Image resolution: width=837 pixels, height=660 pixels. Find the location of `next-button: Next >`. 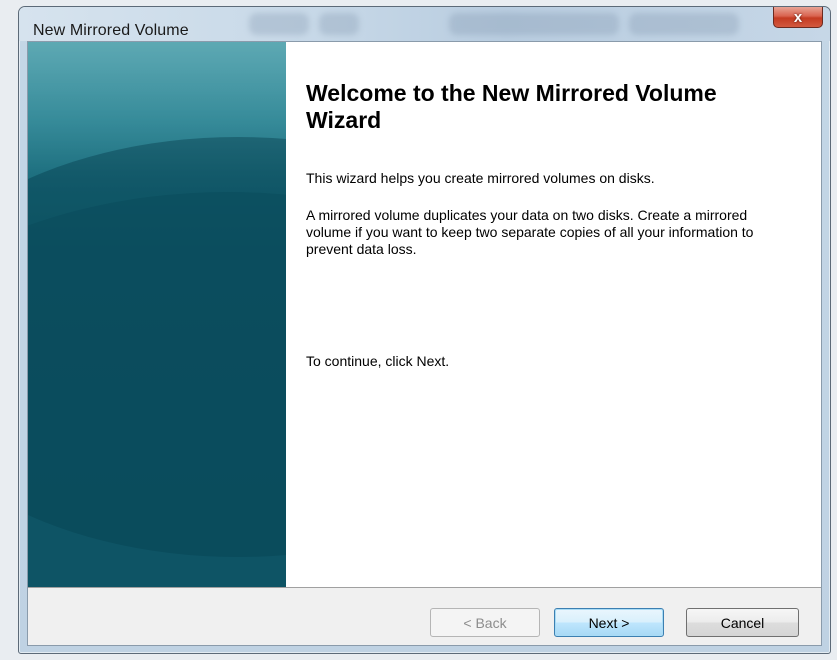

next-button: Next > is located at coordinates (609, 622).